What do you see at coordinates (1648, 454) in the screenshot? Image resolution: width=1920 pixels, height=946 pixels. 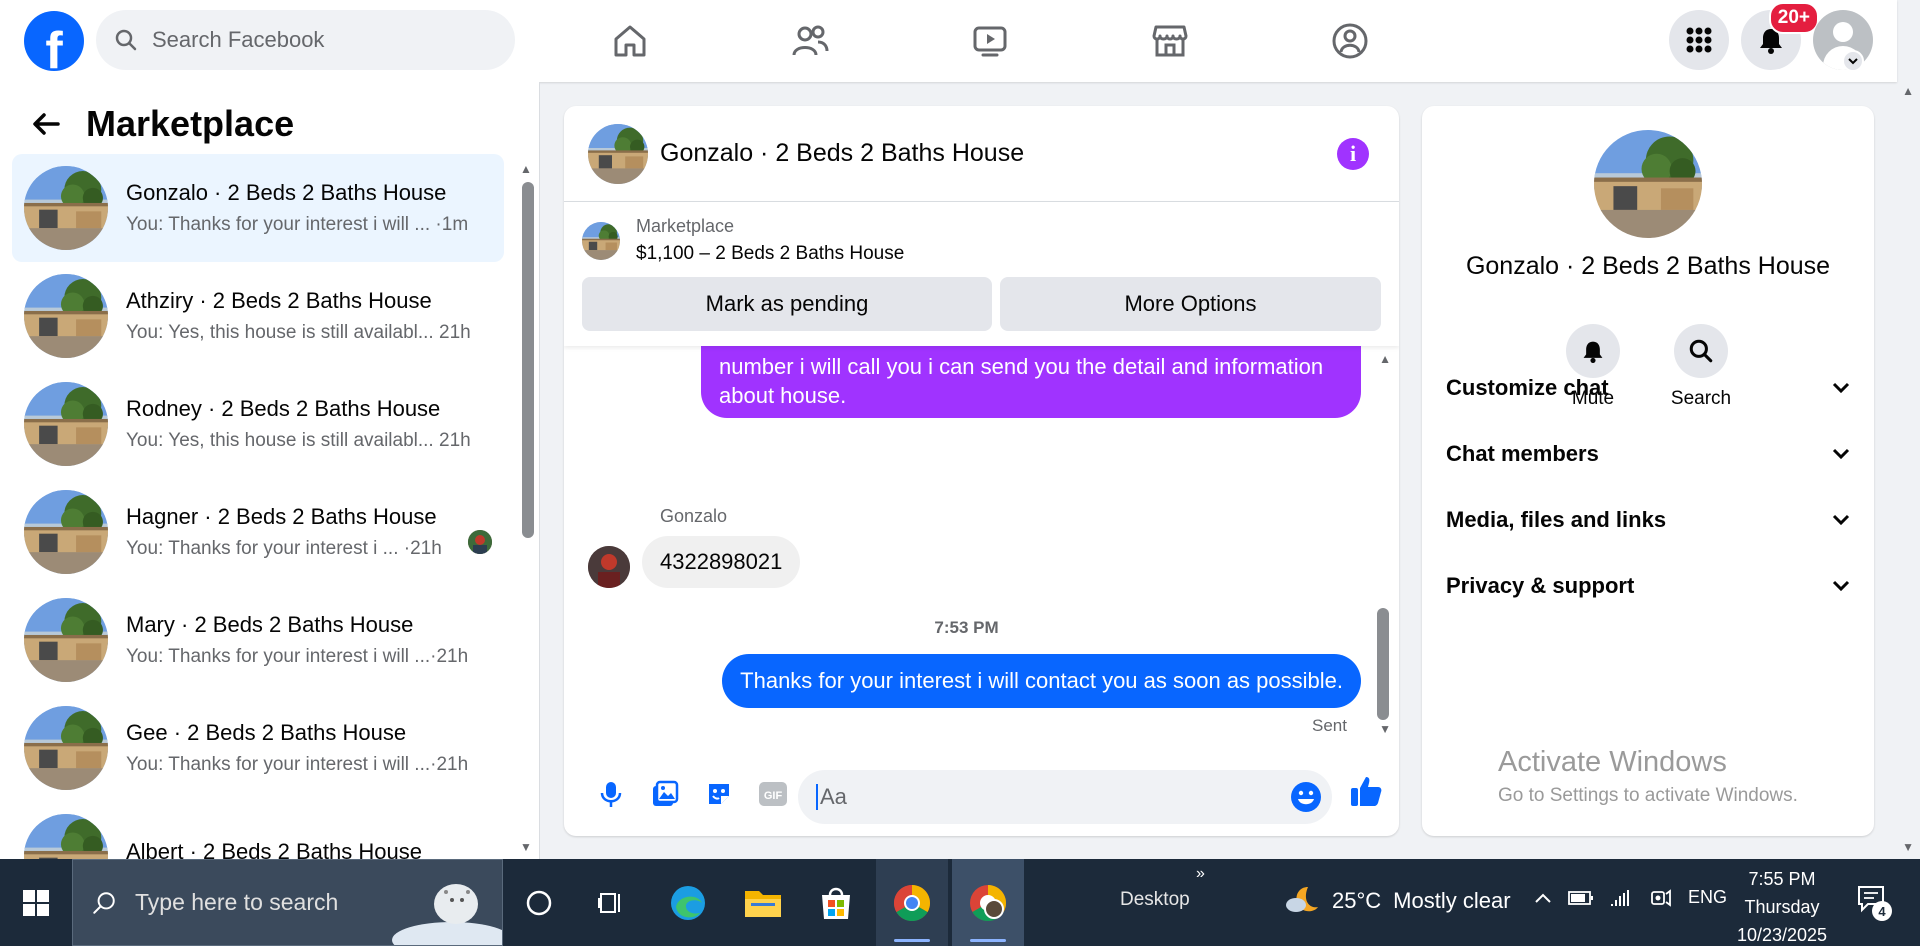 I see `chat-members-section: Chat members` at bounding box center [1648, 454].